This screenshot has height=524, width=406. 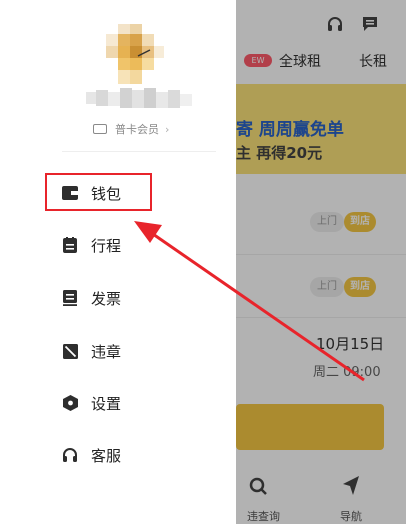 What do you see at coordinates (70, 351) in the screenshot?
I see `violation-icon` at bounding box center [70, 351].